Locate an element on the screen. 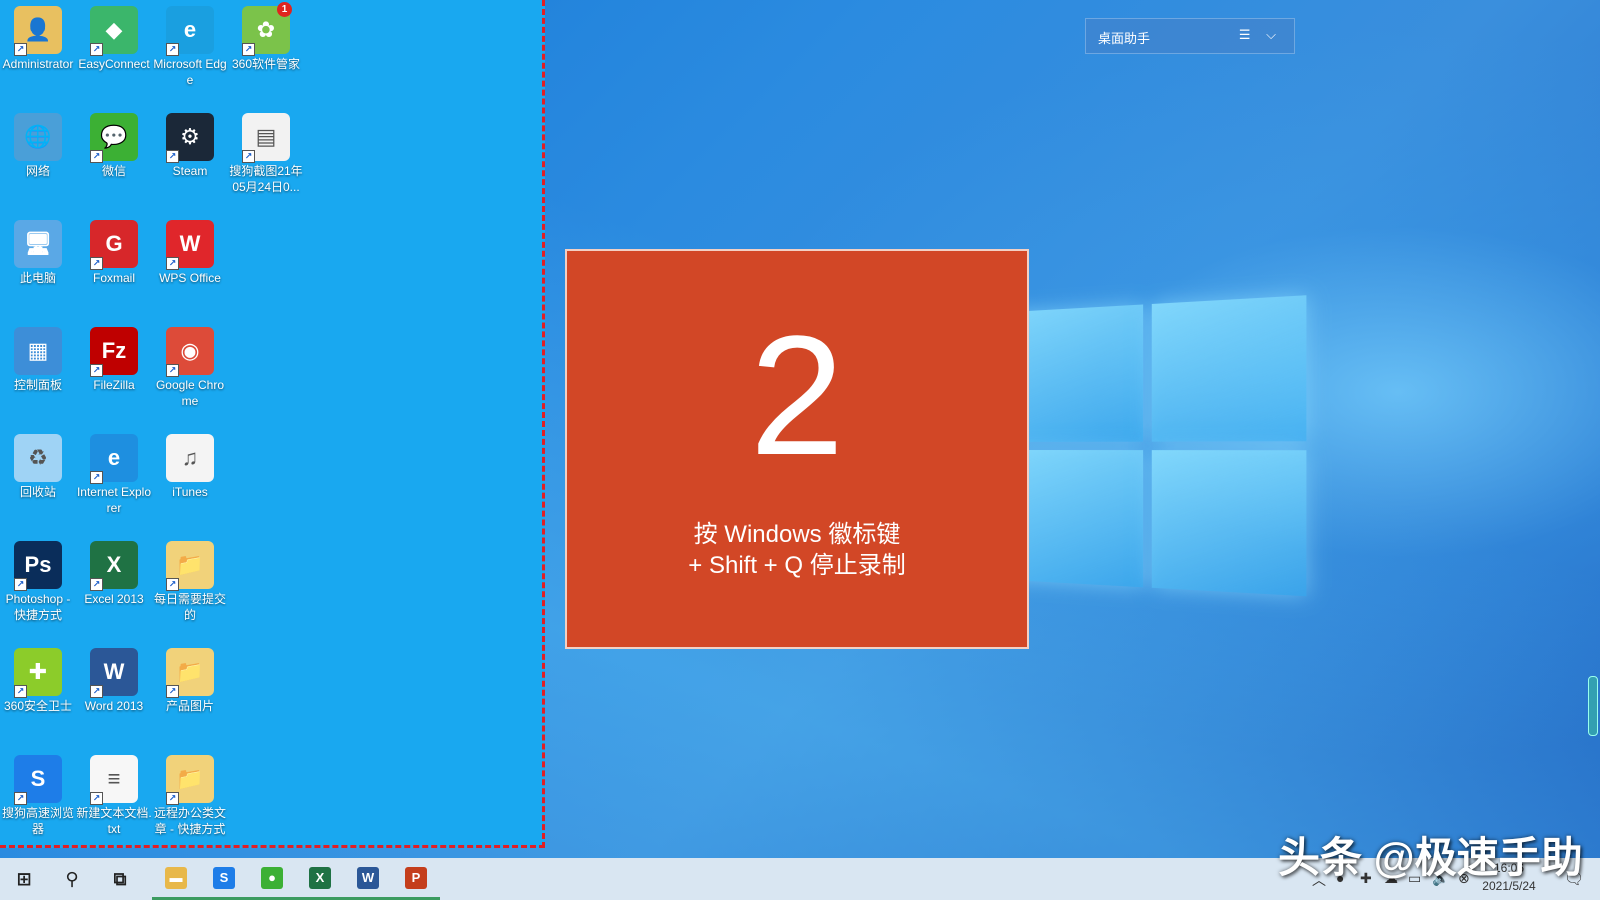  countdown-line-1: 按 Windows 徽标键 is located at coordinates (797, 534).